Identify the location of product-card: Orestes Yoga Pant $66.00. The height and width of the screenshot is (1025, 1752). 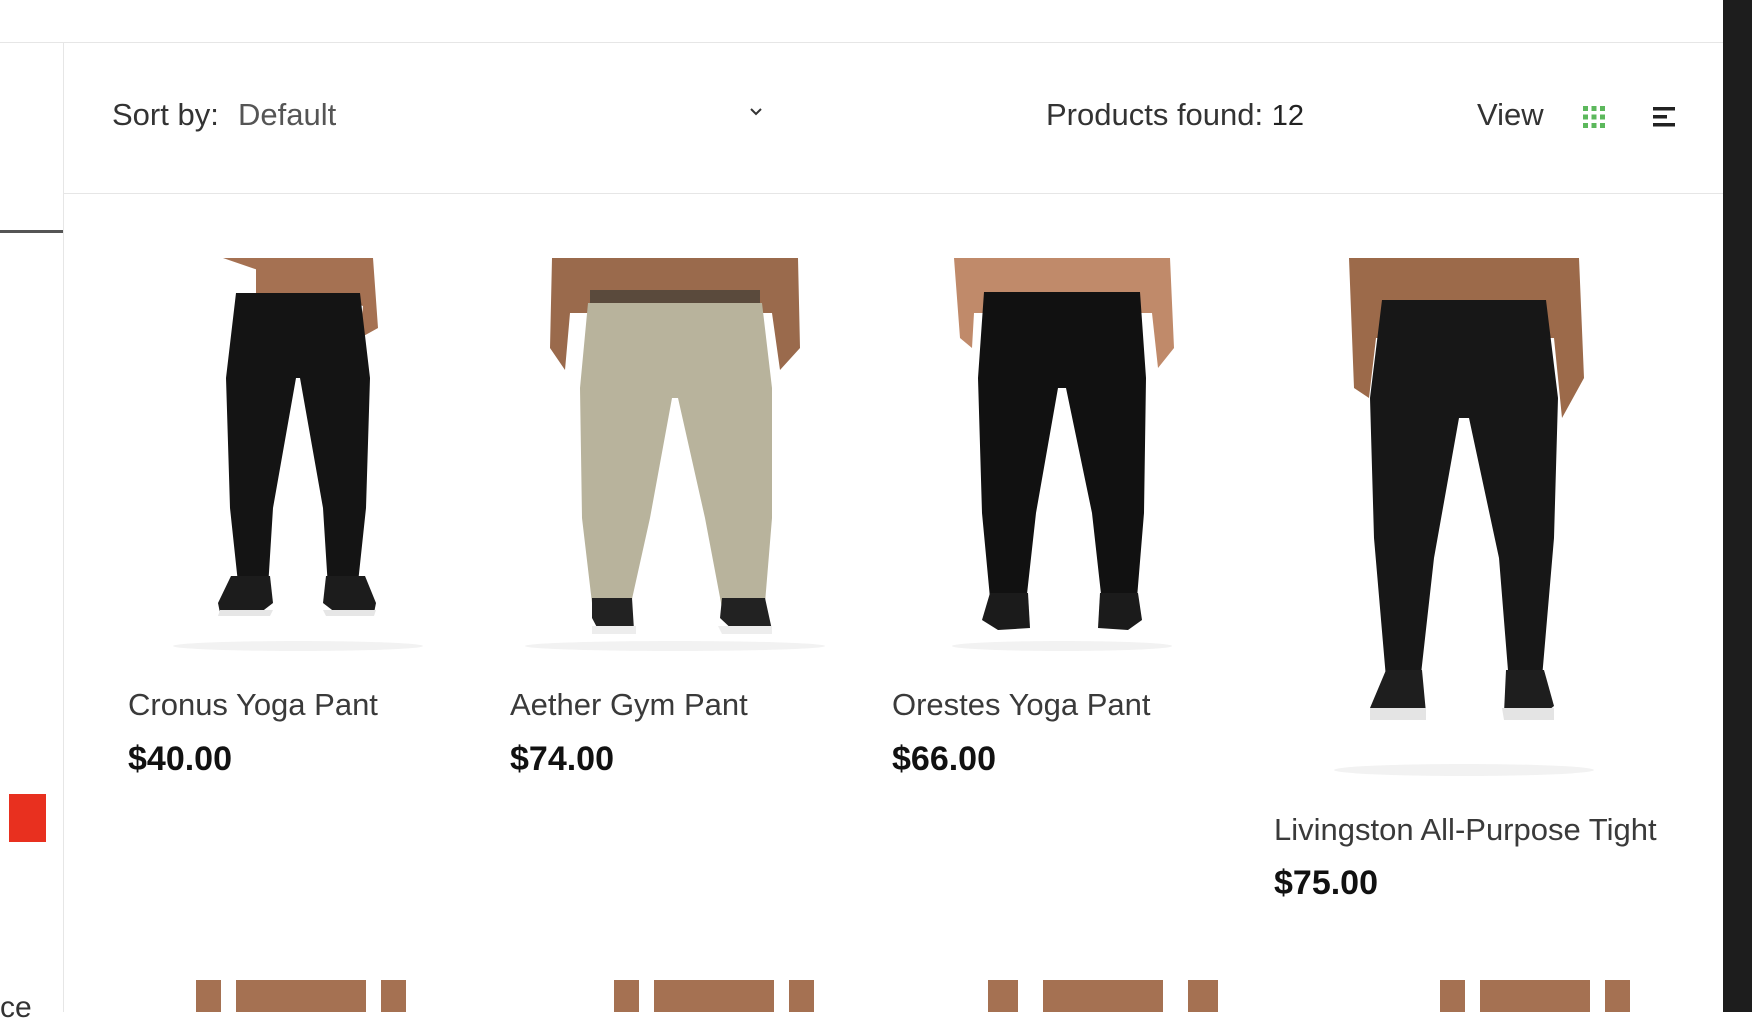
(1062, 520).